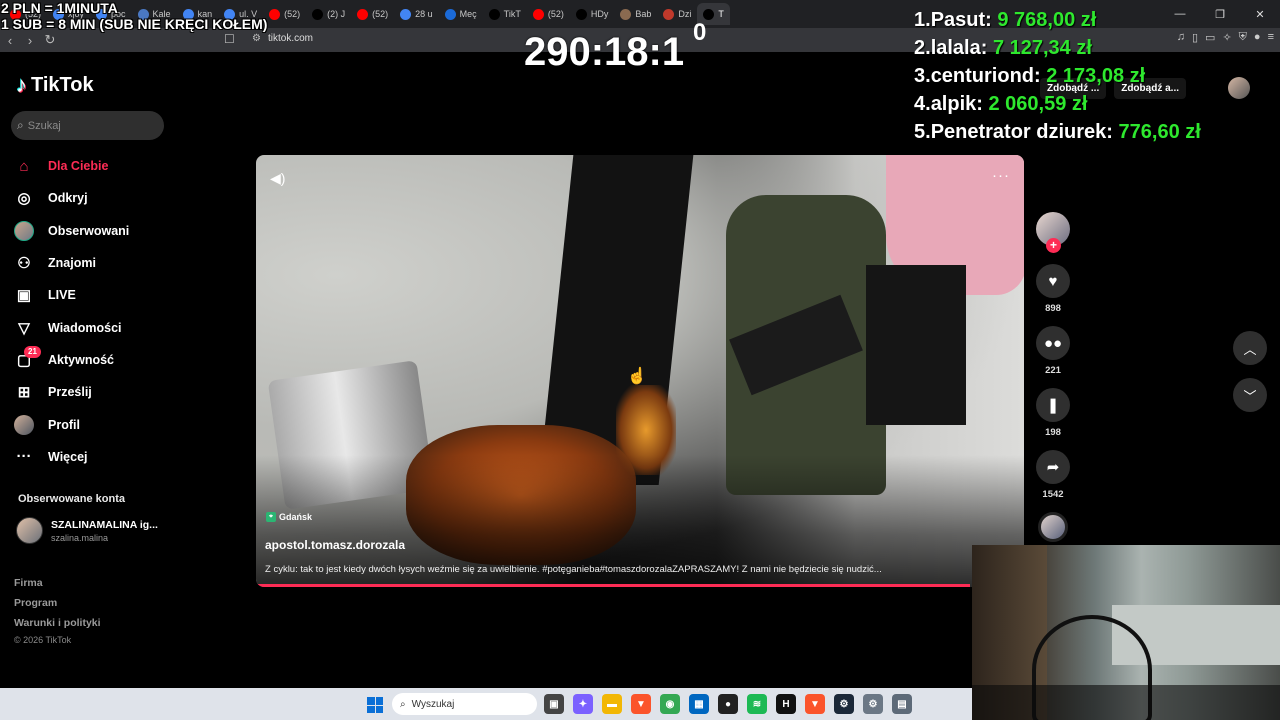 The height and width of the screenshot is (720, 1280). I want to click on action-column: + ♥ 898 ●● 221 ❚ 198 ➦ 1542, so click(1053, 377).